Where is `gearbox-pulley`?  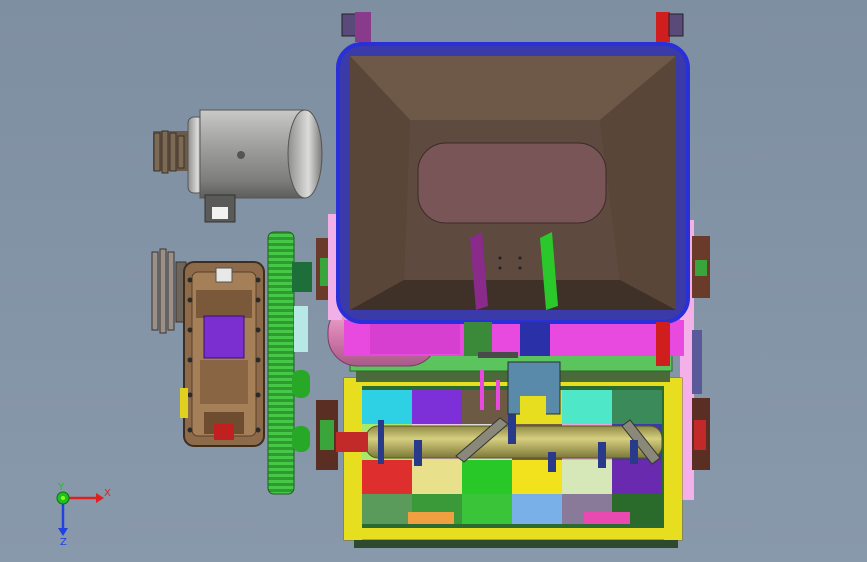
gearbox-pulley is located at coordinates (169, 291).